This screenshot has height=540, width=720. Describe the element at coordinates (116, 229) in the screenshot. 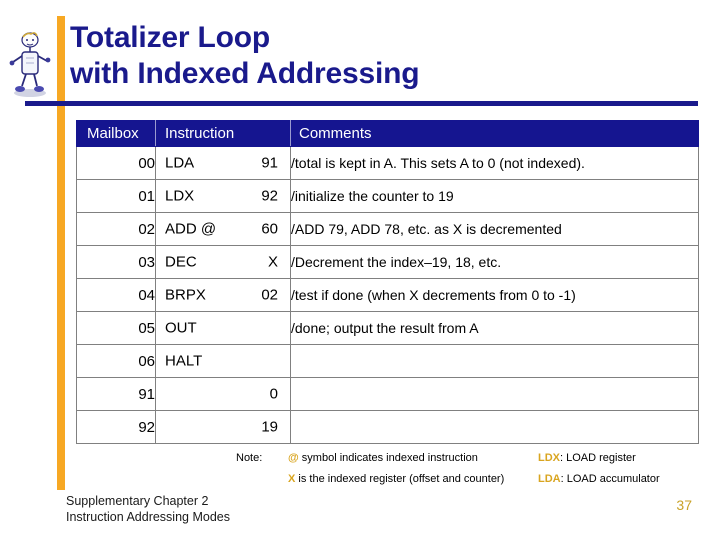

I see `cell-mailbox: 02` at that location.